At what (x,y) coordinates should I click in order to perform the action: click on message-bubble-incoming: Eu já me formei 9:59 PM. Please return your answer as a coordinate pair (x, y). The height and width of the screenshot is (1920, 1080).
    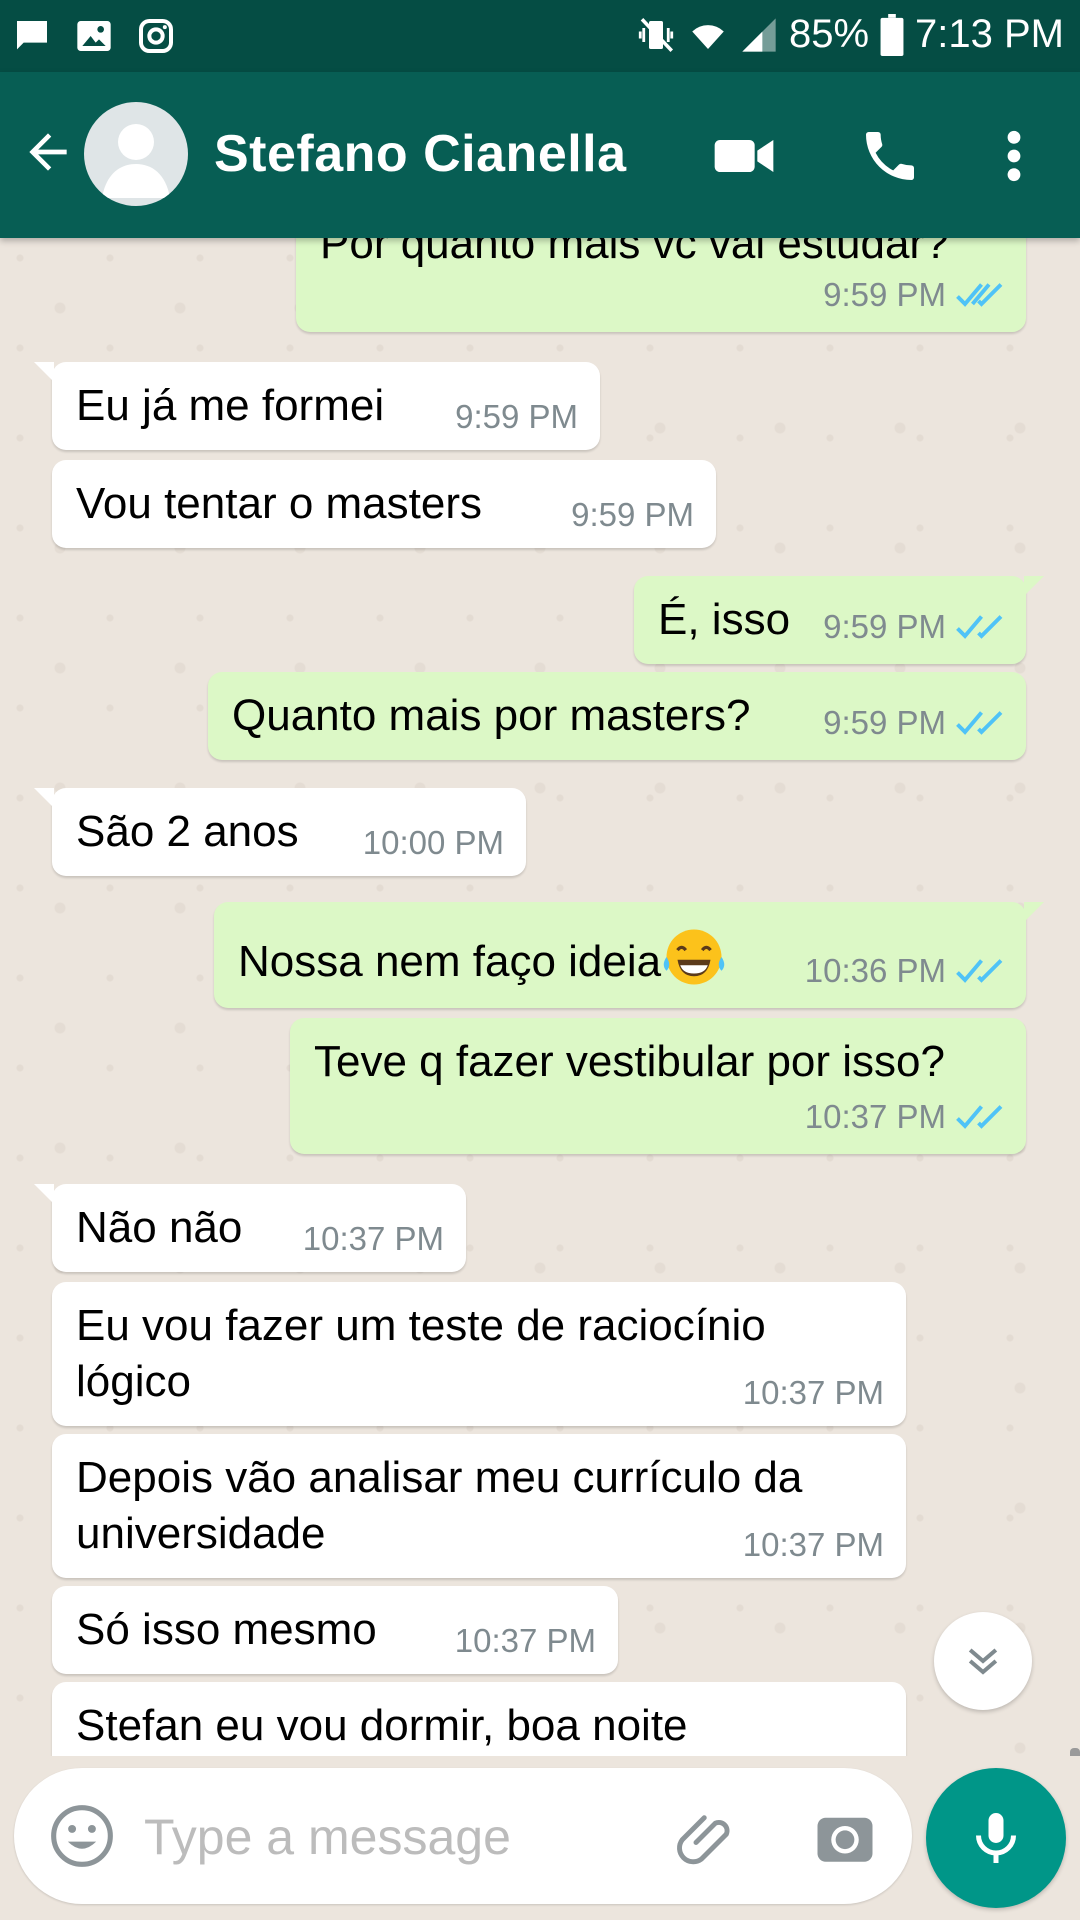
    Looking at the image, I should click on (317, 406).